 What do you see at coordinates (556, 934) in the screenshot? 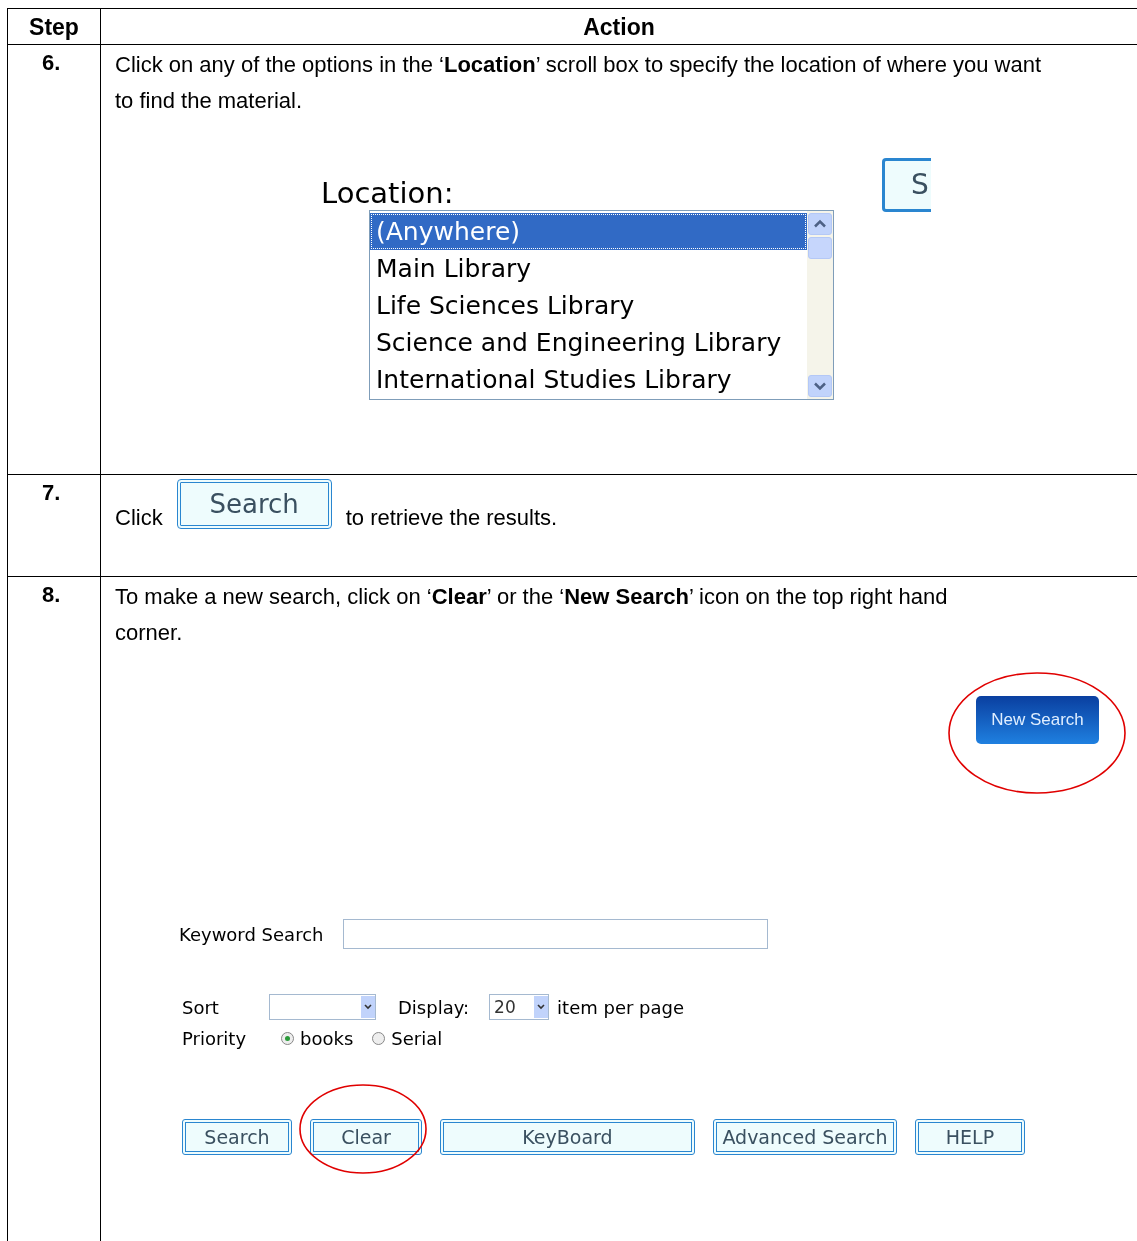
I see `keyword-input-field` at bounding box center [556, 934].